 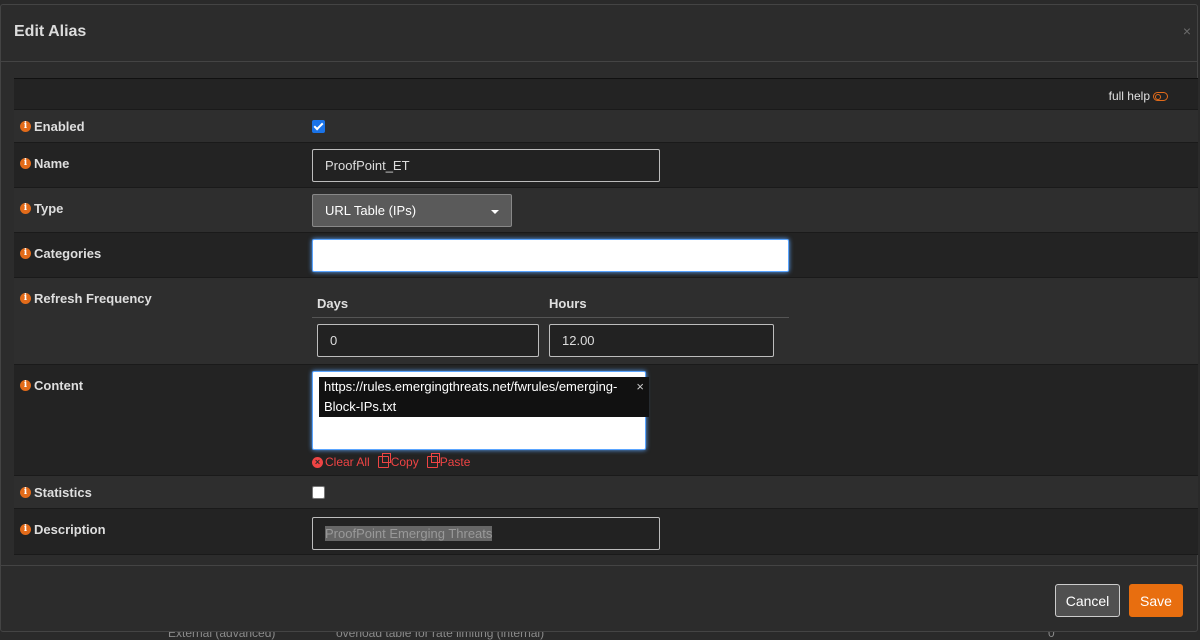 What do you see at coordinates (1156, 600) in the screenshot?
I see `save-button: Save` at bounding box center [1156, 600].